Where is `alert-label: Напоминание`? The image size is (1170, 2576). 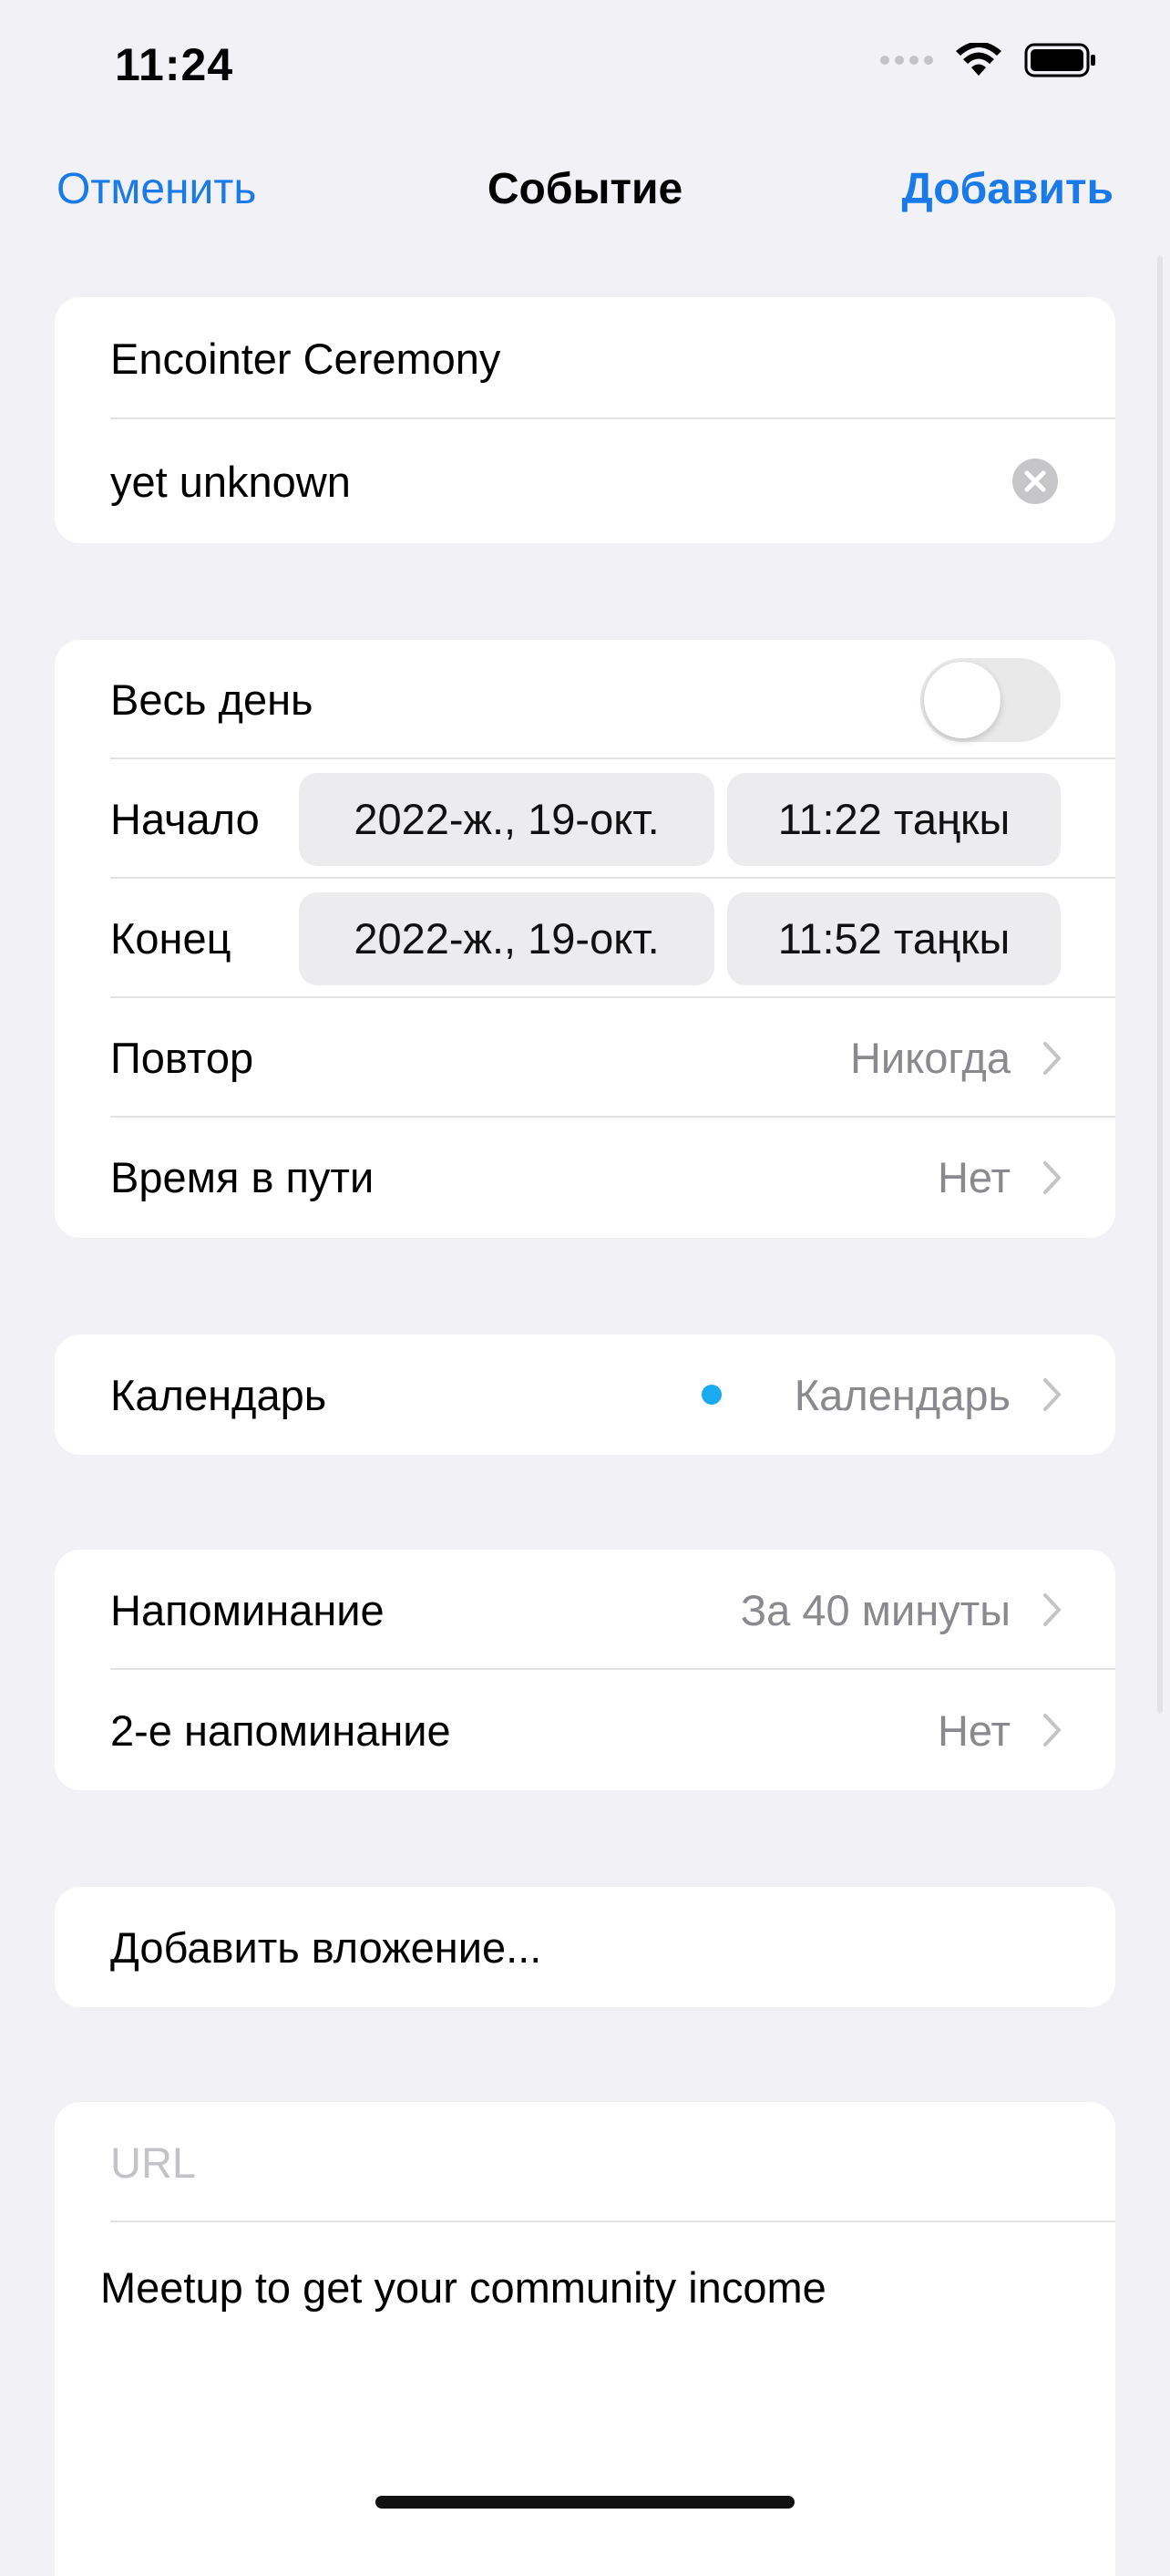
alert-label: Напоминание is located at coordinates (248, 1609).